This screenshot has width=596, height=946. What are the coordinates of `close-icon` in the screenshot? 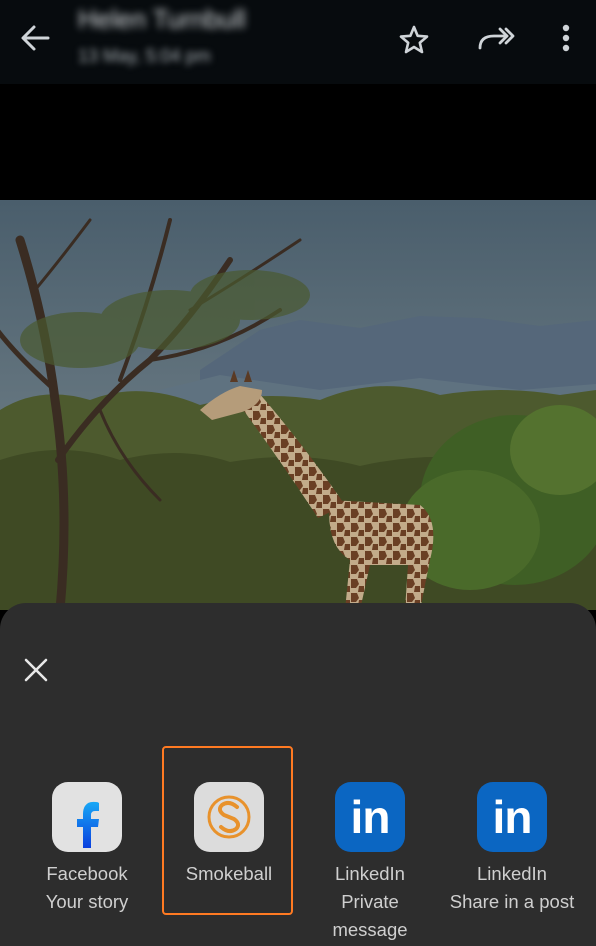 It's located at (36, 670).